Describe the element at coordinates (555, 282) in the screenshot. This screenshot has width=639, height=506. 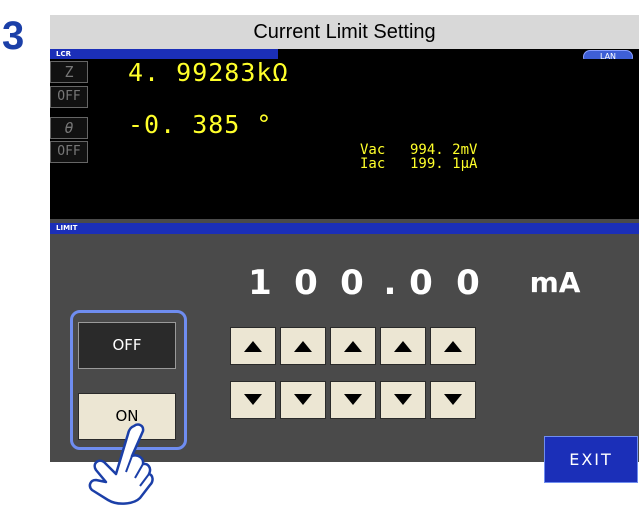
I see `limit-unit: mA` at that location.